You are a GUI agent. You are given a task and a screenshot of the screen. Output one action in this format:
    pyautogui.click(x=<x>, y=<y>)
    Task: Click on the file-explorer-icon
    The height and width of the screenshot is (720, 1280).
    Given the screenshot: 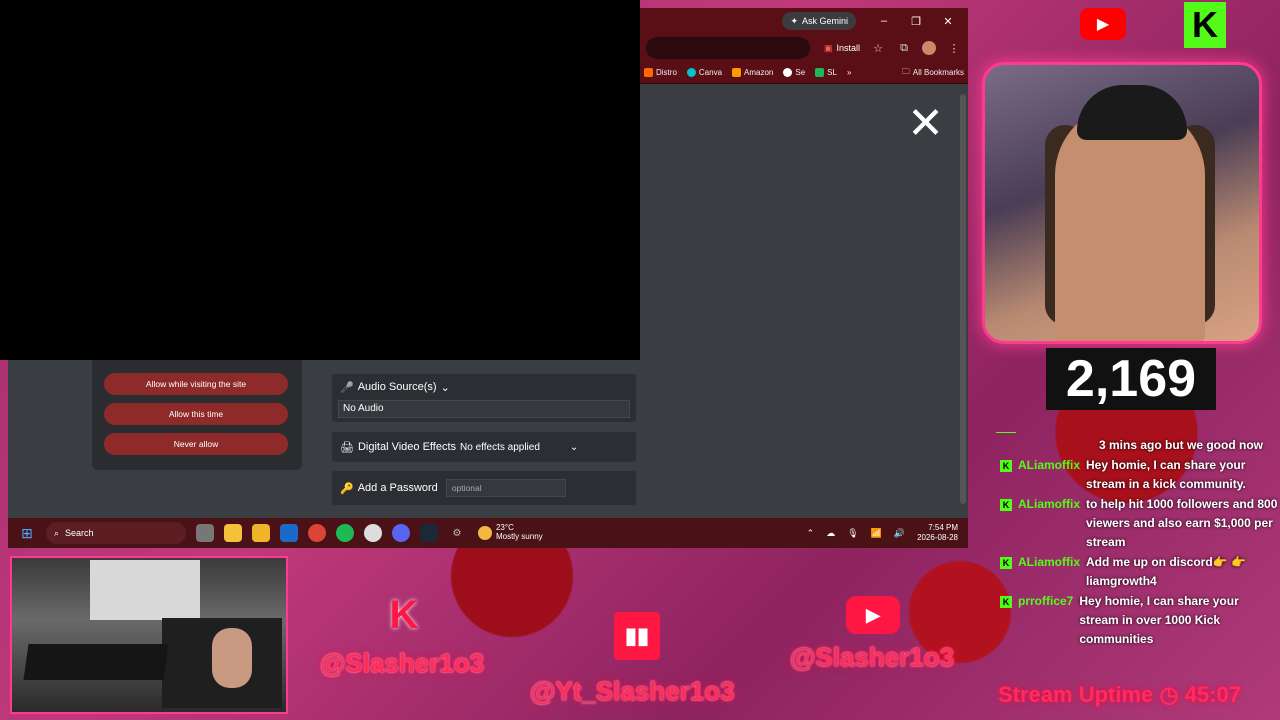 What is the action you would take?
    pyautogui.click(x=233, y=533)
    